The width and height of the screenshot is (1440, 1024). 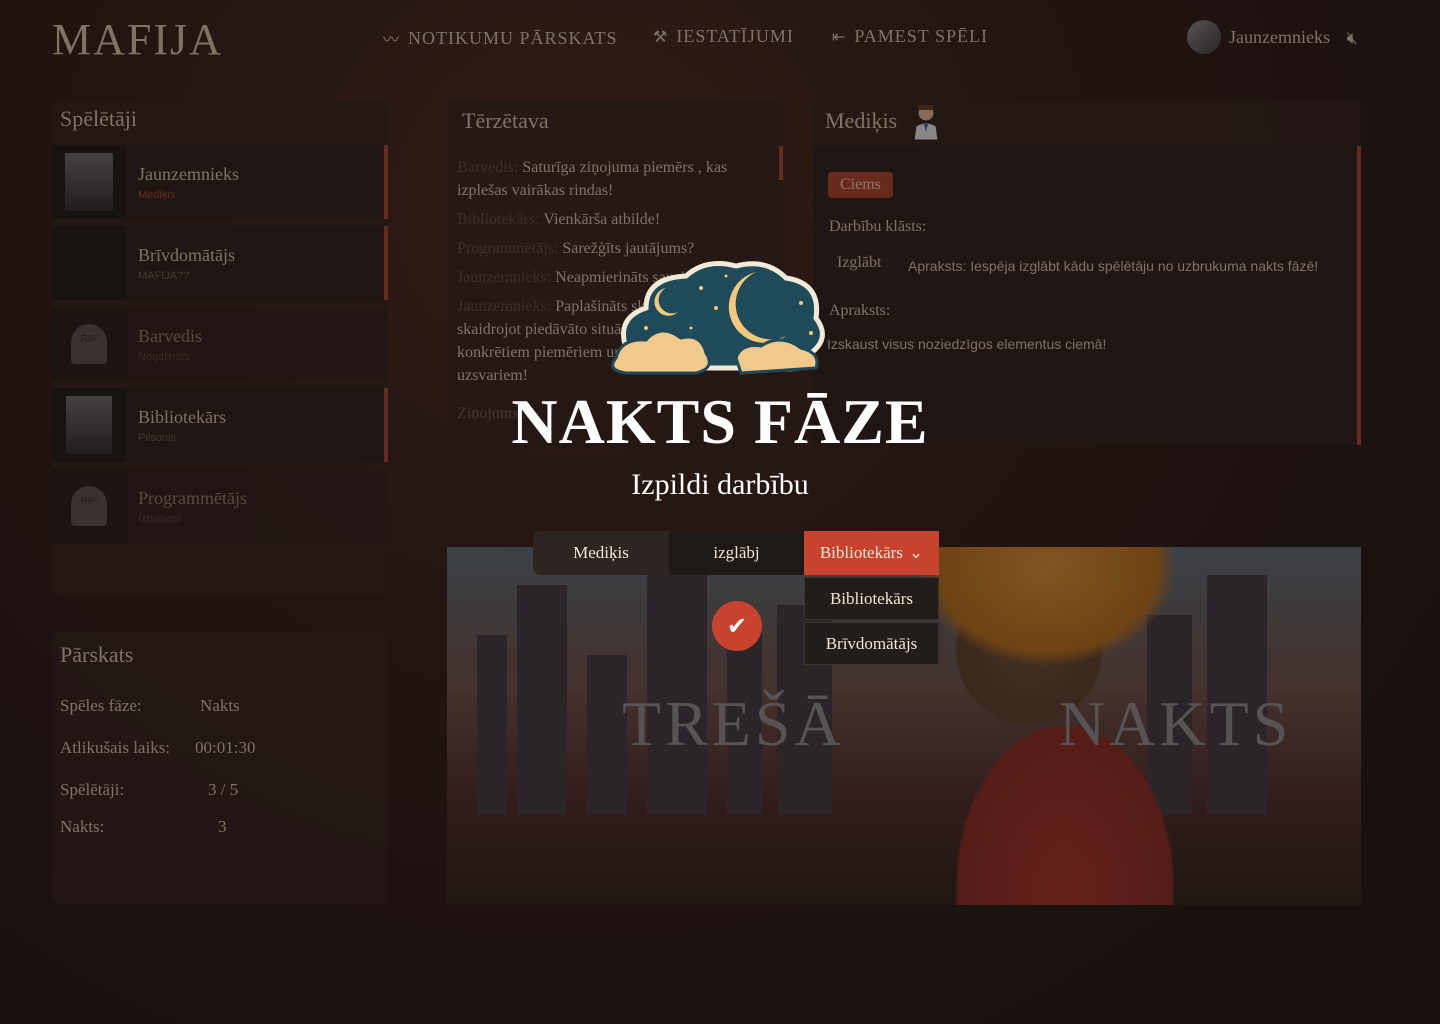 What do you see at coordinates (720, 484) in the screenshot?
I see `phase-subtitle: Izpildi darbību` at bounding box center [720, 484].